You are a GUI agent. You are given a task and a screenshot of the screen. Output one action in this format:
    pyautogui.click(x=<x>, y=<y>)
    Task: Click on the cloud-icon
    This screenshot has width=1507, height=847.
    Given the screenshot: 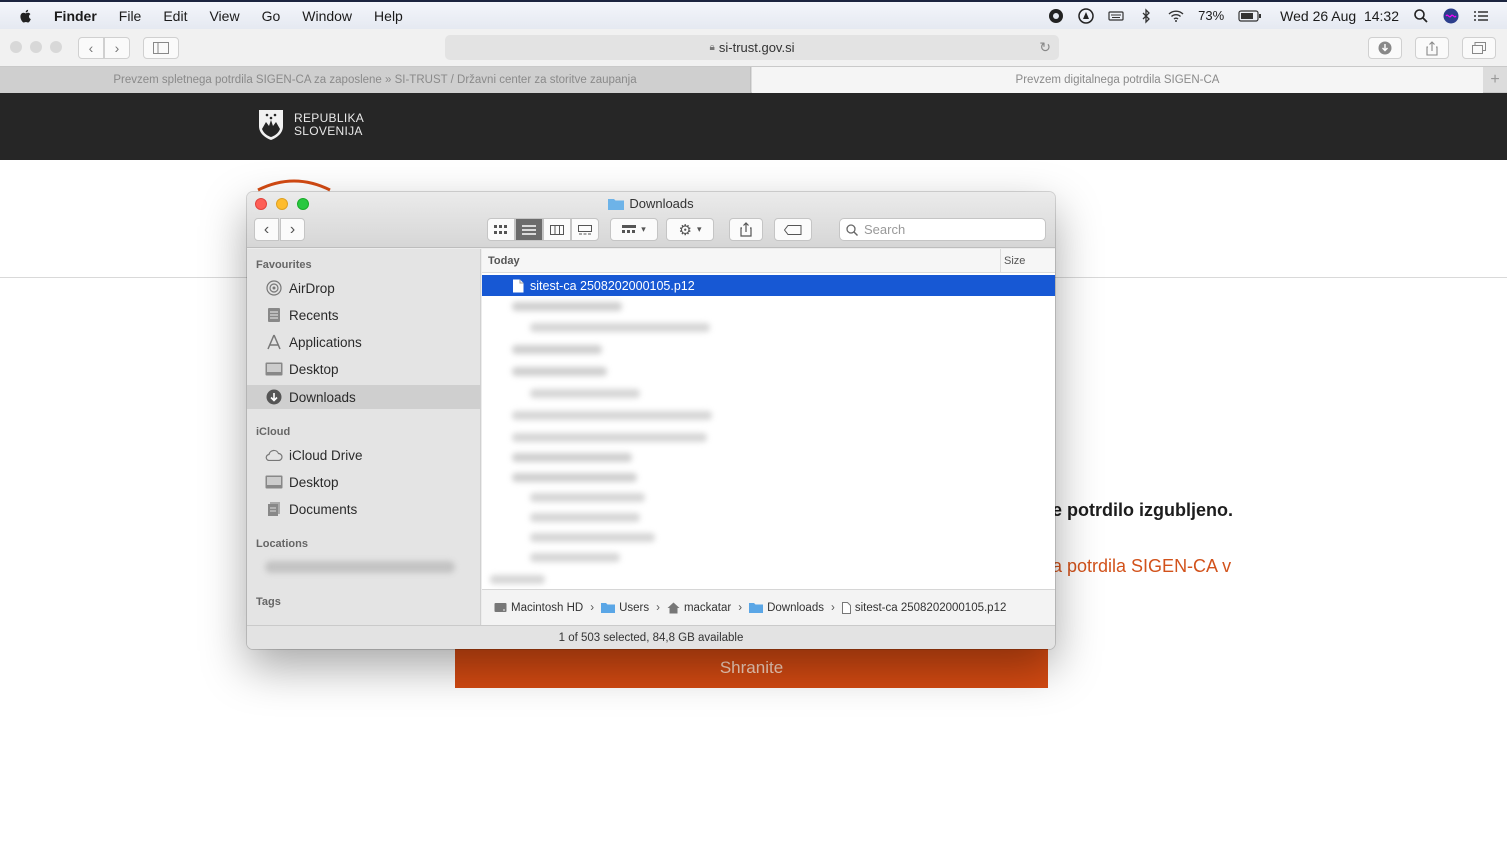 What is the action you would take?
    pyautogui.click(x=274, y=455)
    